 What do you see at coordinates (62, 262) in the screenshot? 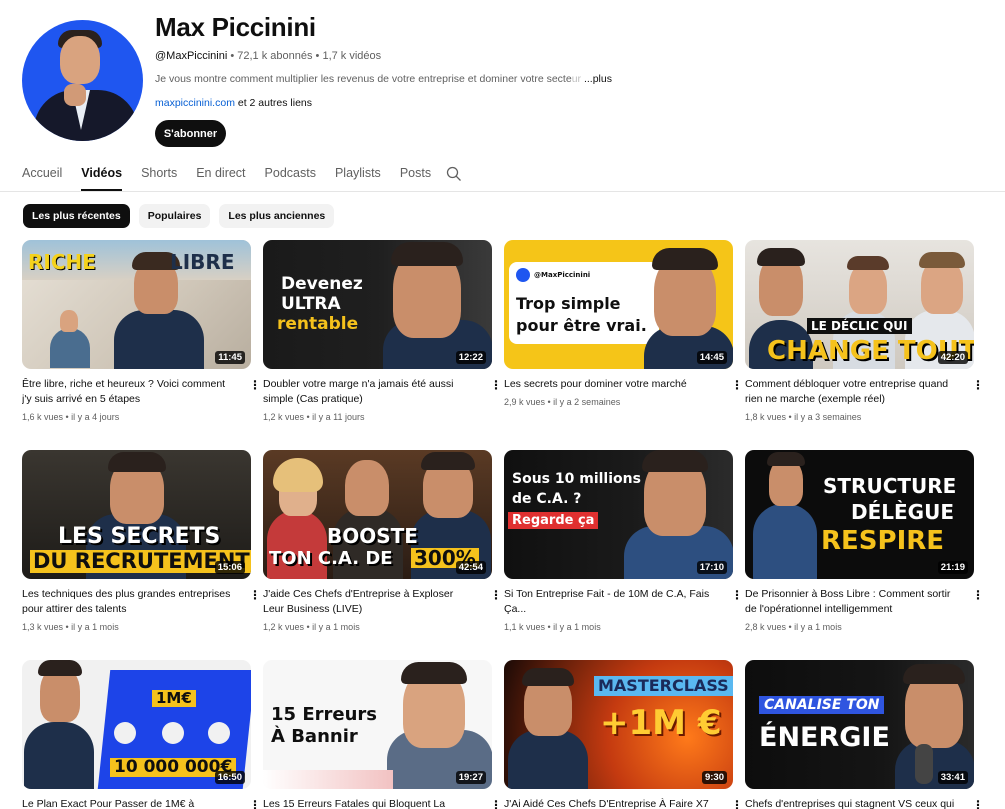
I see `thumb-text: RICHE` at bounding box center [62, 262].